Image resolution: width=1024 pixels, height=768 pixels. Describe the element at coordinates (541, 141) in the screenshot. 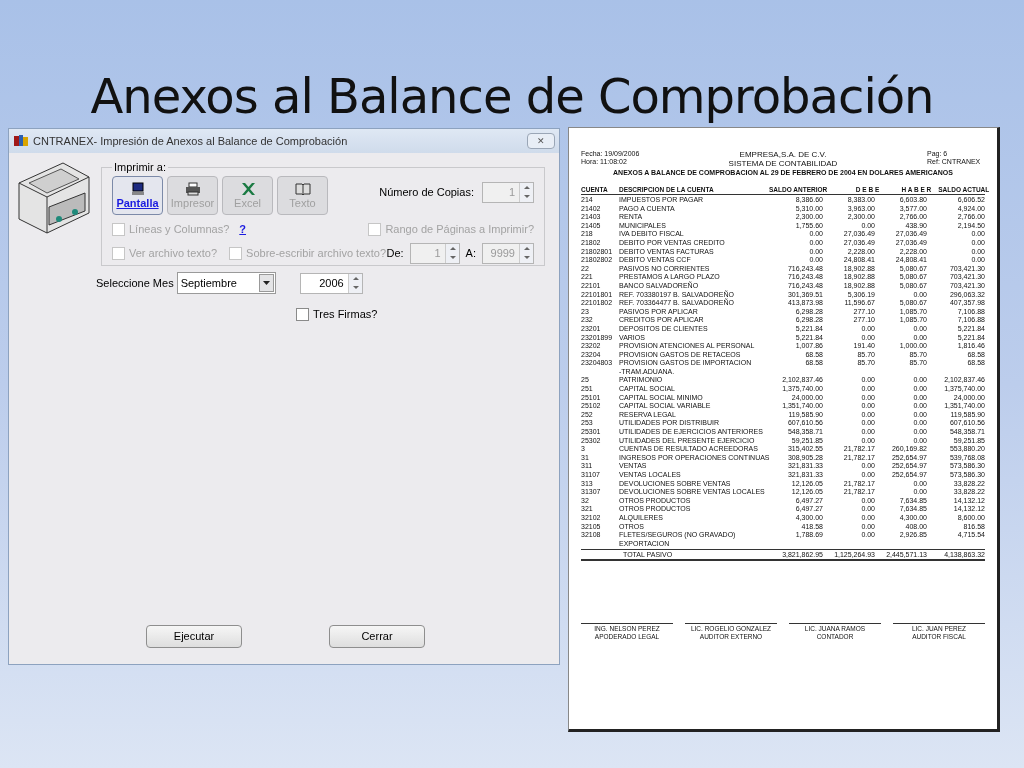

I see `close-button: ✕` at that location.